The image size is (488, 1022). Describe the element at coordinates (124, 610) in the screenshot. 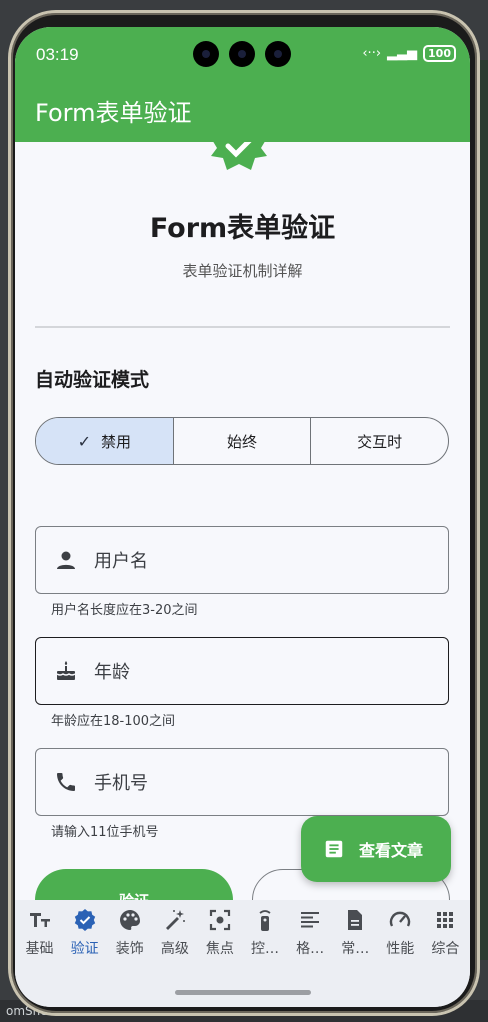

I see `username-helper-text: 用户名长度应在3-20之间` at that location.